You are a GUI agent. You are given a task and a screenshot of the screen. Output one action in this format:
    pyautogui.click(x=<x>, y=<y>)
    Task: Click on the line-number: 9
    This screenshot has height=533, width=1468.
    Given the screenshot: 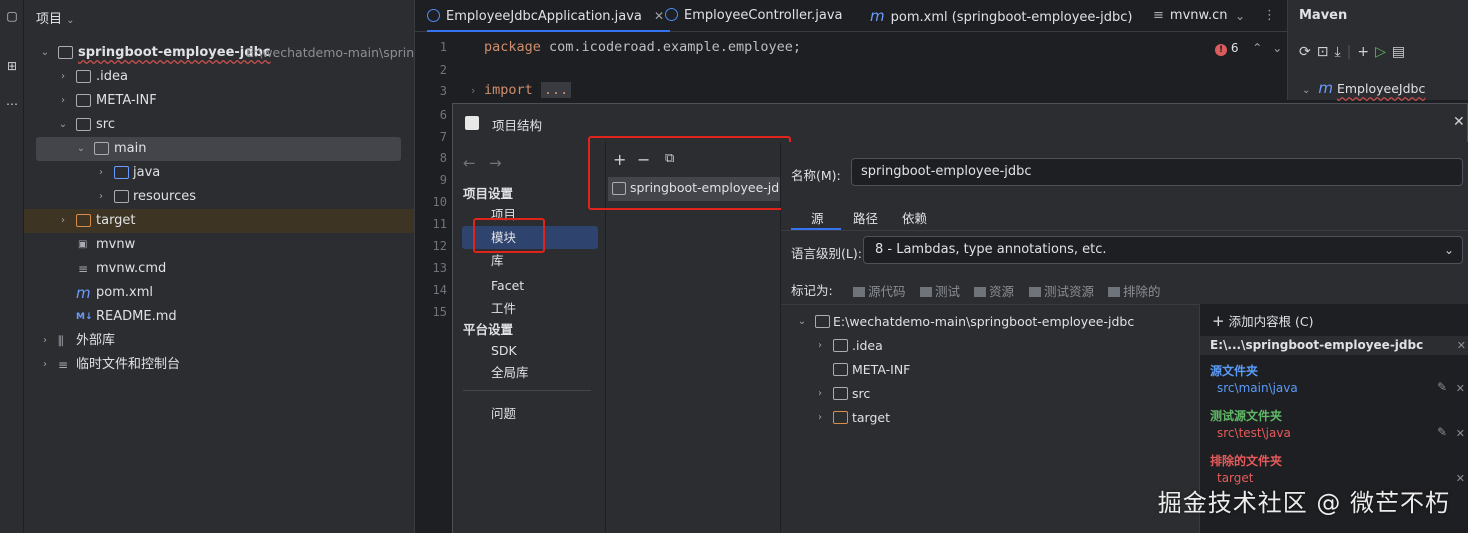 What is the action you would take?
    pyautogui.click(x=443, y=180)
    